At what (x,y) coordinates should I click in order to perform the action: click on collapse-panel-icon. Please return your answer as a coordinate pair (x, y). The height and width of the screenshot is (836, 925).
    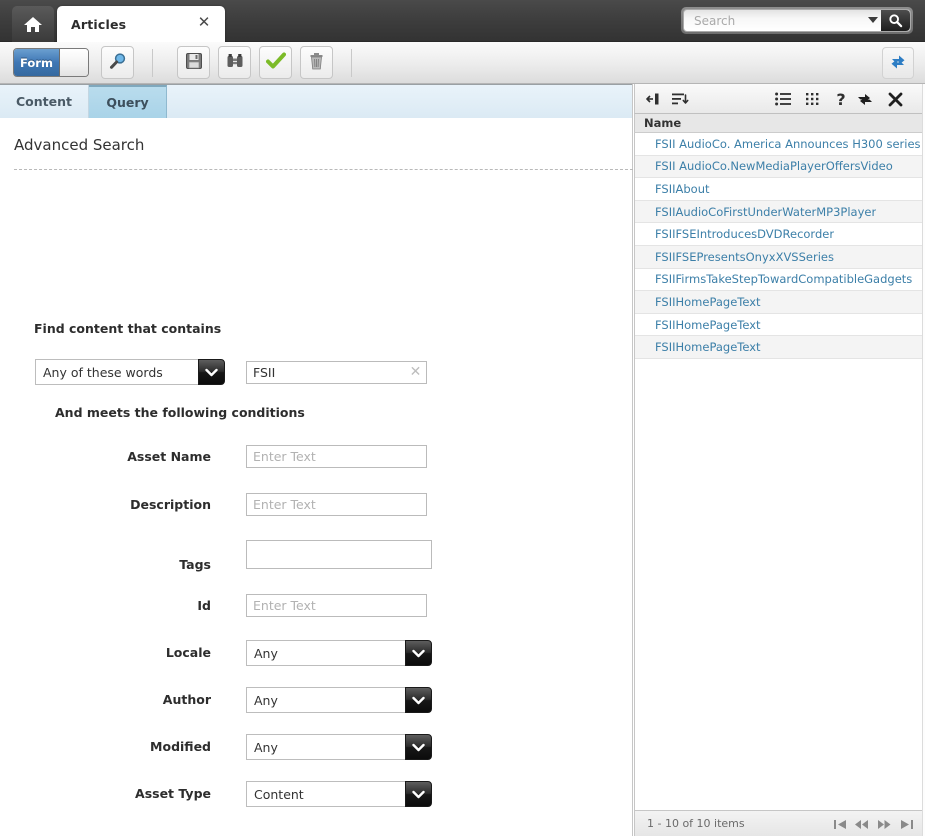
    Looking at the image, I should click on (654, 99).